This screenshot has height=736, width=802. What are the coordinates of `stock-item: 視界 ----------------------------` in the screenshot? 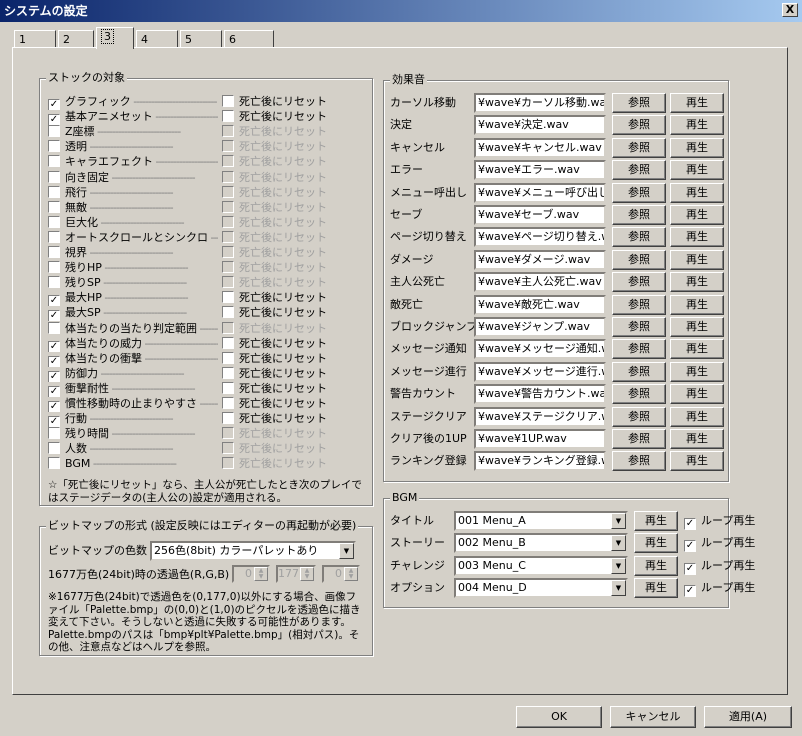 It's located at (133, 253).